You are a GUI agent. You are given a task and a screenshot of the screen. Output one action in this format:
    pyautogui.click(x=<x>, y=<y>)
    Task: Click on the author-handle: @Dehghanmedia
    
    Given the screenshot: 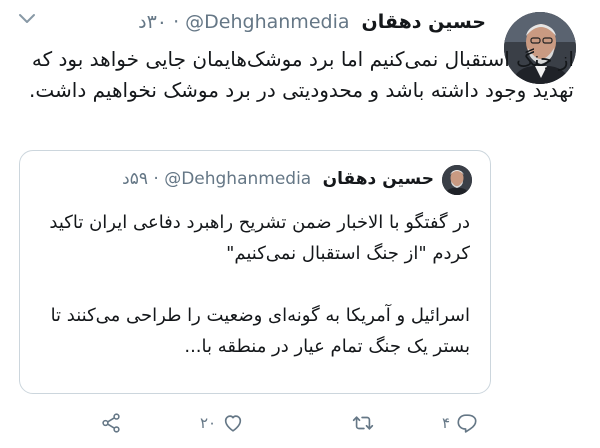 What is the action you would take?
    pyautogui.click(x=267, y=22)
    